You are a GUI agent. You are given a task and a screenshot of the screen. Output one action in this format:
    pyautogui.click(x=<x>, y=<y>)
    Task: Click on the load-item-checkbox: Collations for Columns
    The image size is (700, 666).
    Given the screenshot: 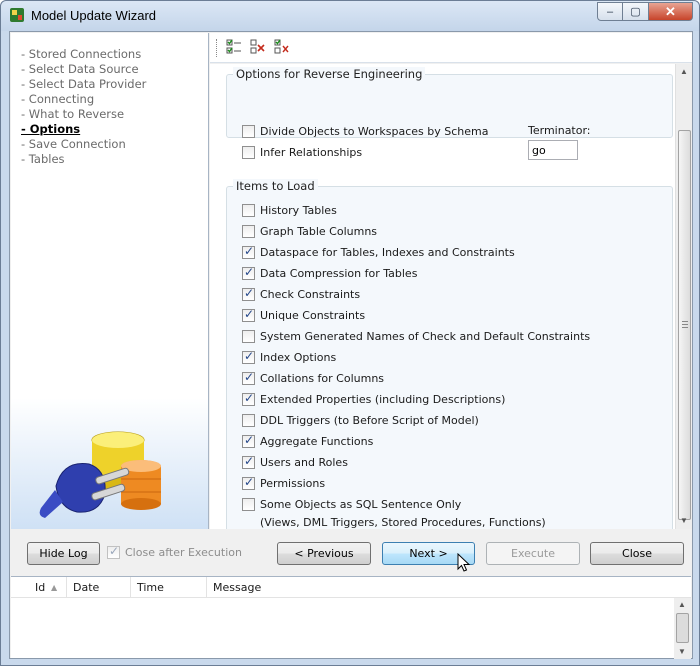 What is the action you would take?
    pyautogui.click(x=313, y=378)
    